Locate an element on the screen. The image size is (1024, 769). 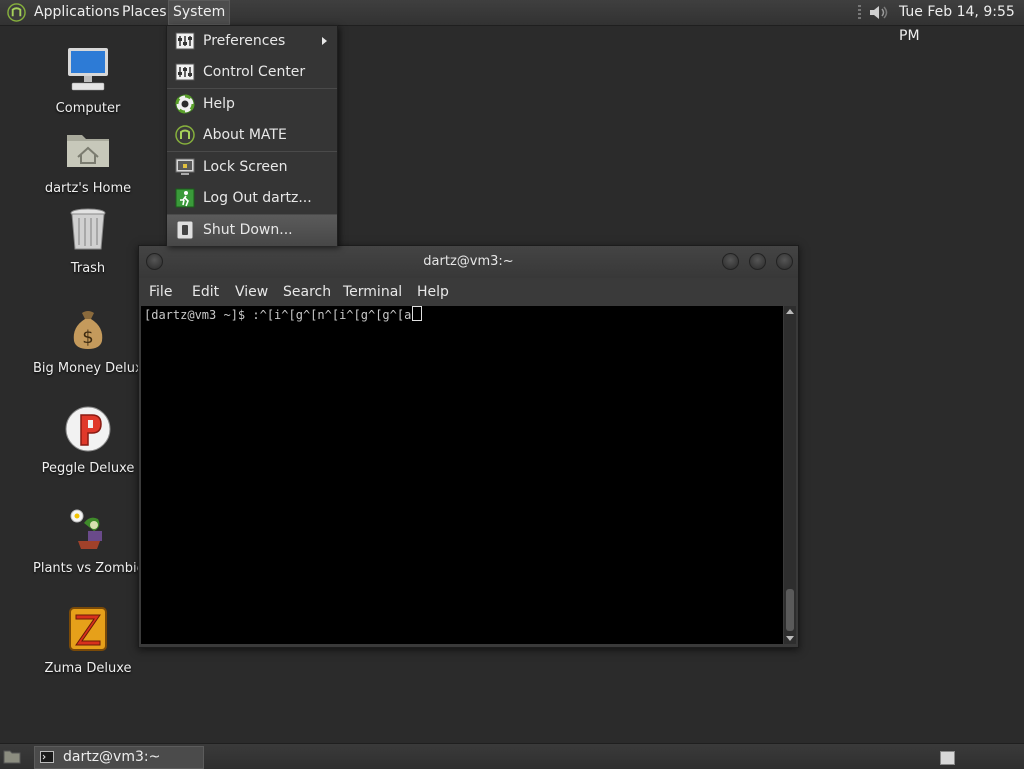
places-menu: Places is located at coordinates (144, 12).